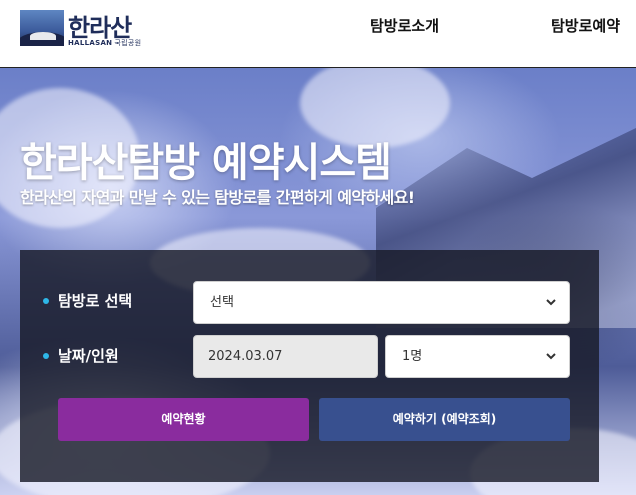  What do you see at coordinates (585, 25) in the screenshot?
I see `nav-trail-reservation: 탐방로예약` at bounding box center [585, 25].